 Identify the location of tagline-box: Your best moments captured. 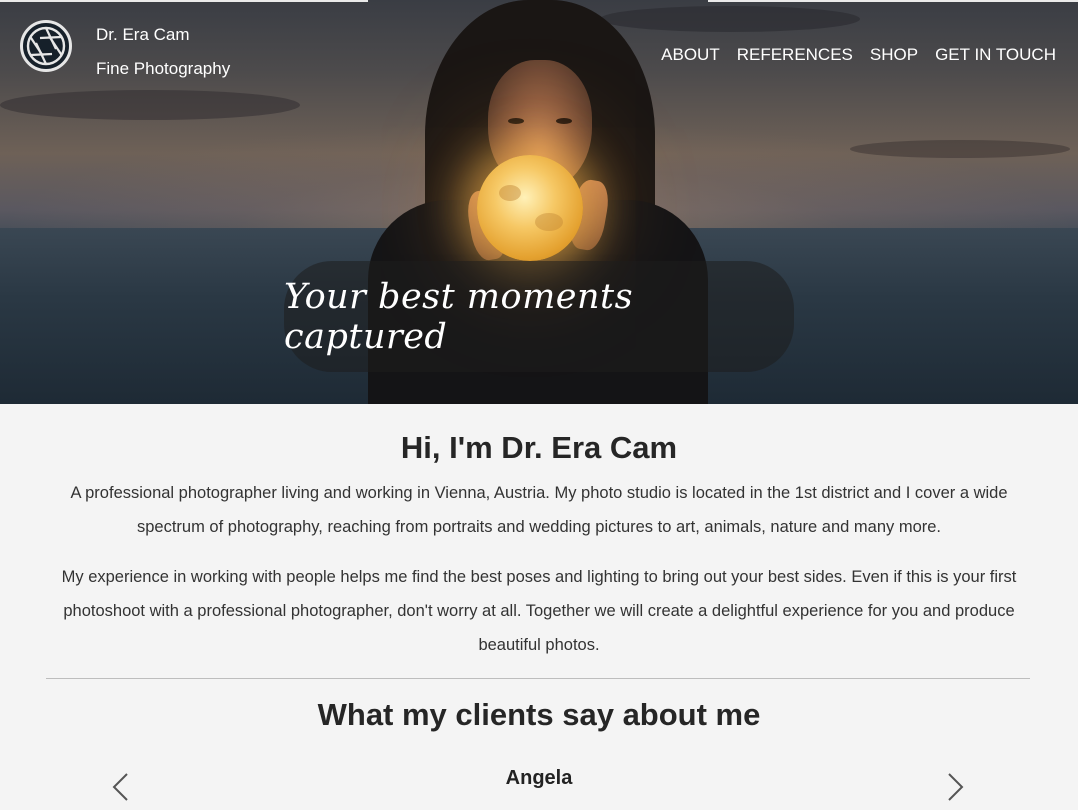
(539, 316).